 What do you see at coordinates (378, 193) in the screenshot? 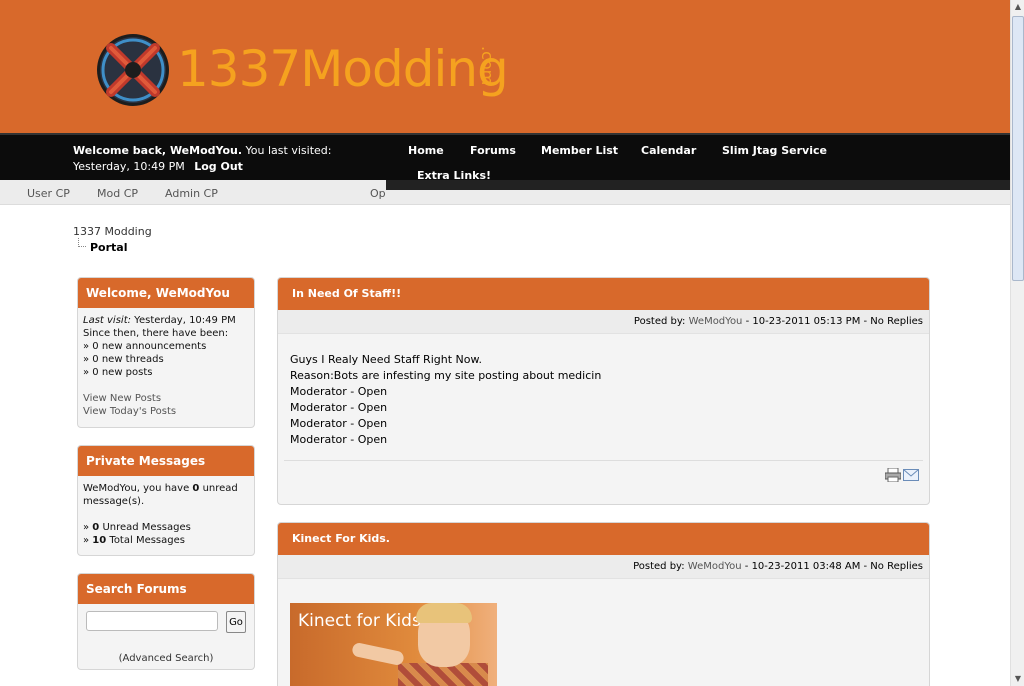
I see `options-link: Op` at bounding box center [378, 193].